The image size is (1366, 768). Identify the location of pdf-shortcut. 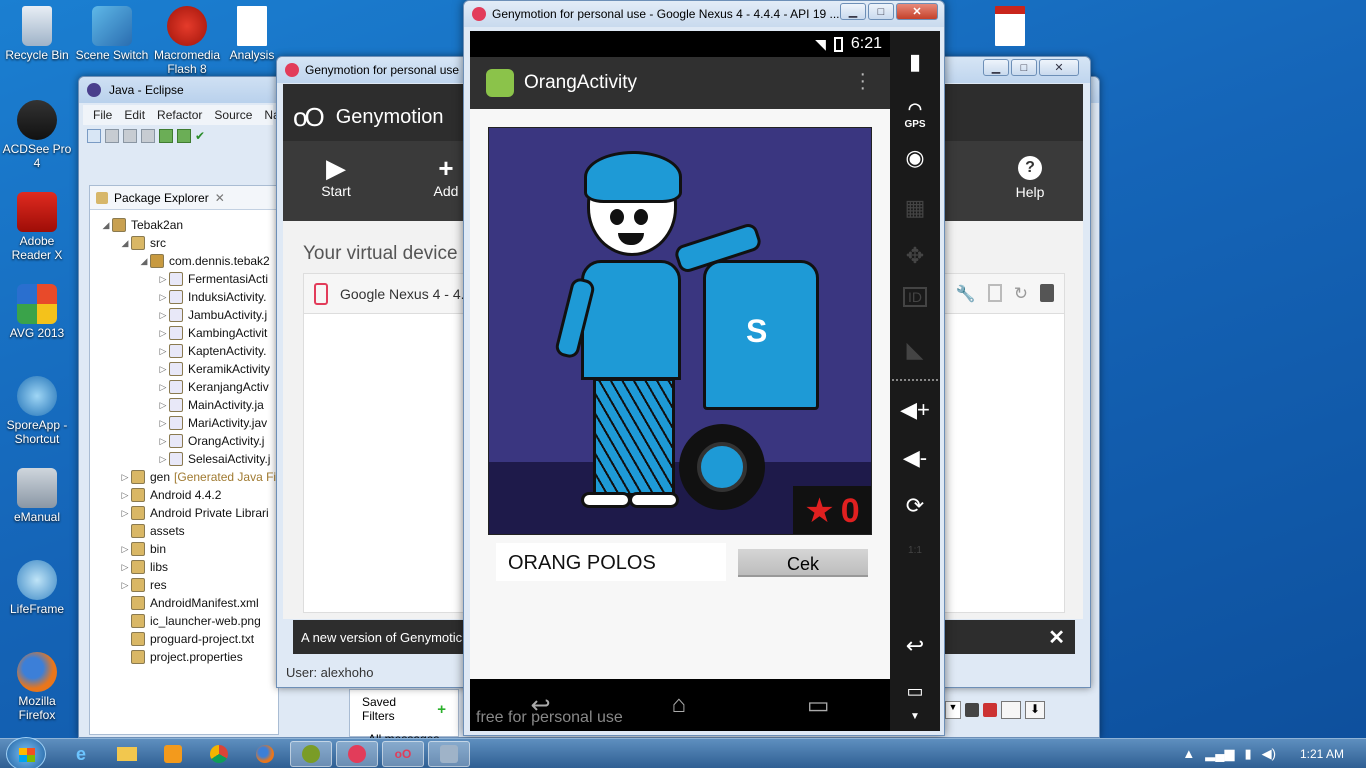
(1010, 27).